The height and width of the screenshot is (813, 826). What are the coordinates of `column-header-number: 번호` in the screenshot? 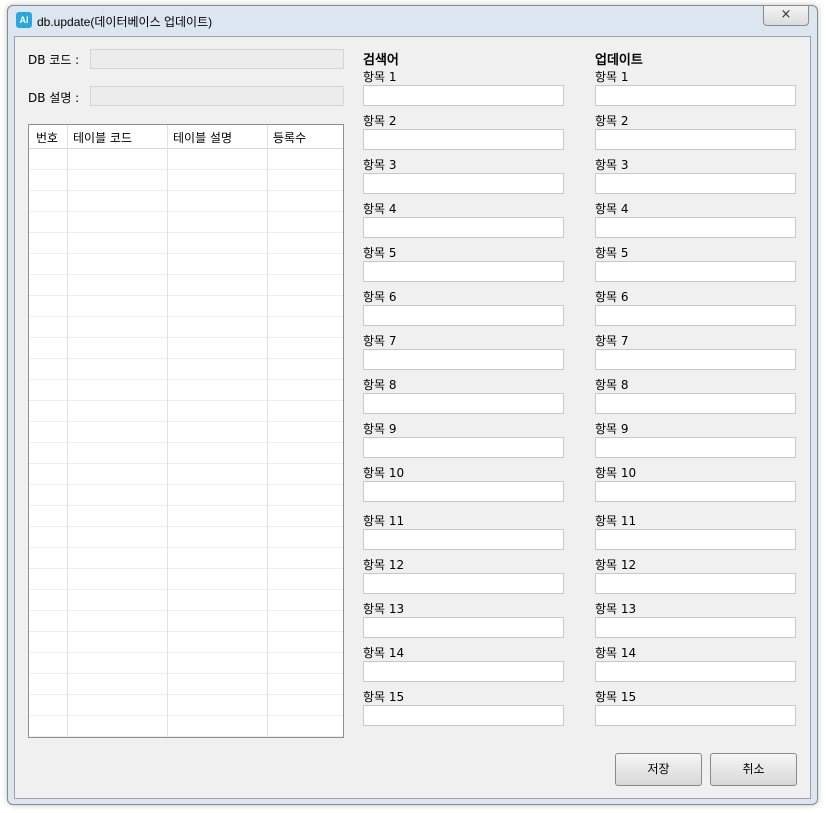 It's located at (47, 137).